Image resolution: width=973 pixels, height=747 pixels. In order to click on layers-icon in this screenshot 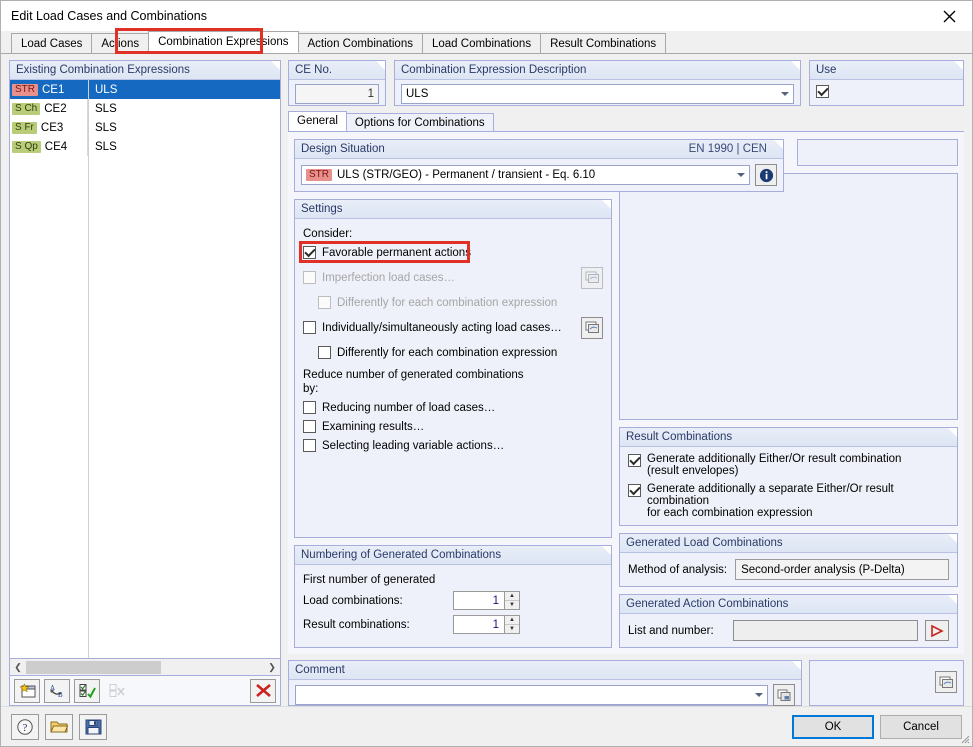, I will do `click(592, 327)`.